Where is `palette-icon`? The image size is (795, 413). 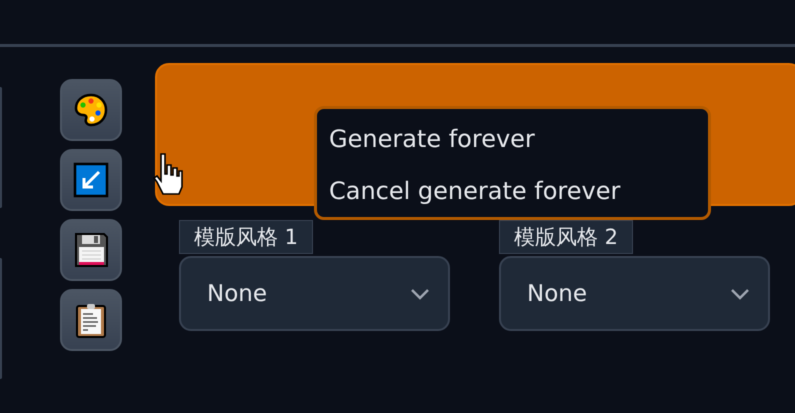 palette-icon is located at coordinates (91, 110).